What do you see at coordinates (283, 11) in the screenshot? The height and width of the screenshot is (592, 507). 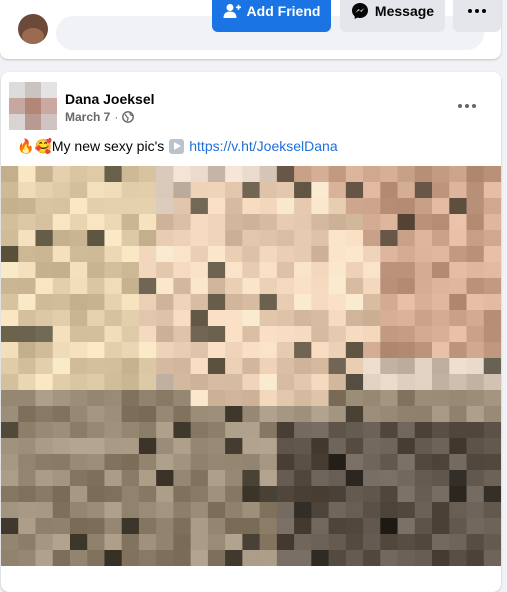 I see `add-friend-label: Add Friend` at bounding box center [283, 11].